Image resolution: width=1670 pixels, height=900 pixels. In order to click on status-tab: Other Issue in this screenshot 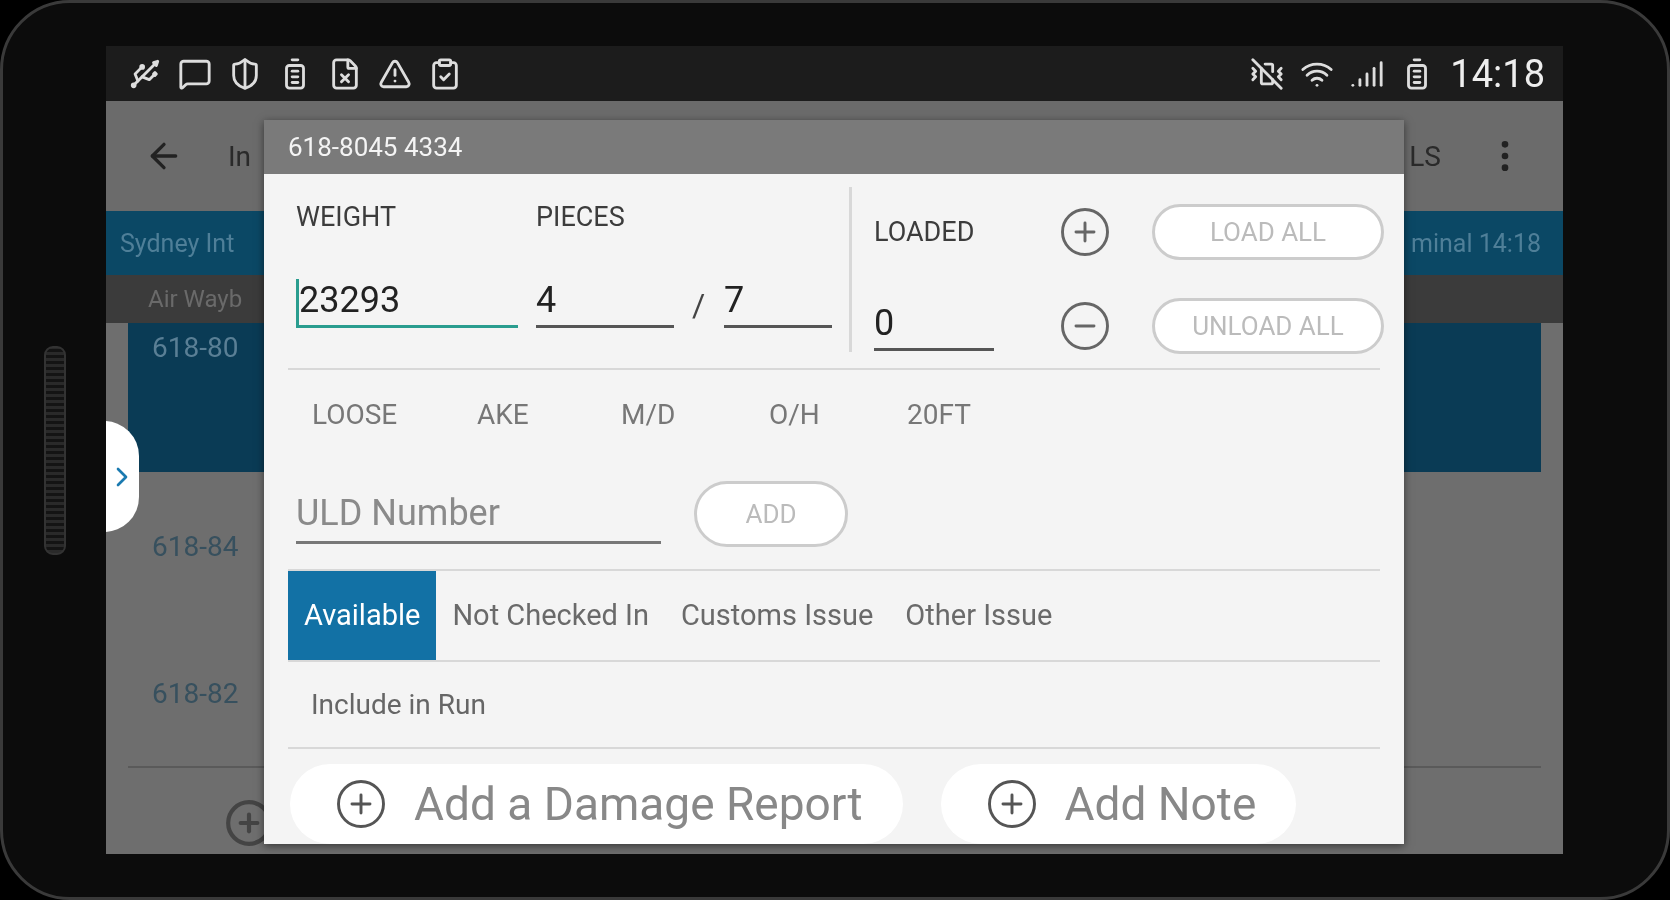, I will do `click(979, 615)`.